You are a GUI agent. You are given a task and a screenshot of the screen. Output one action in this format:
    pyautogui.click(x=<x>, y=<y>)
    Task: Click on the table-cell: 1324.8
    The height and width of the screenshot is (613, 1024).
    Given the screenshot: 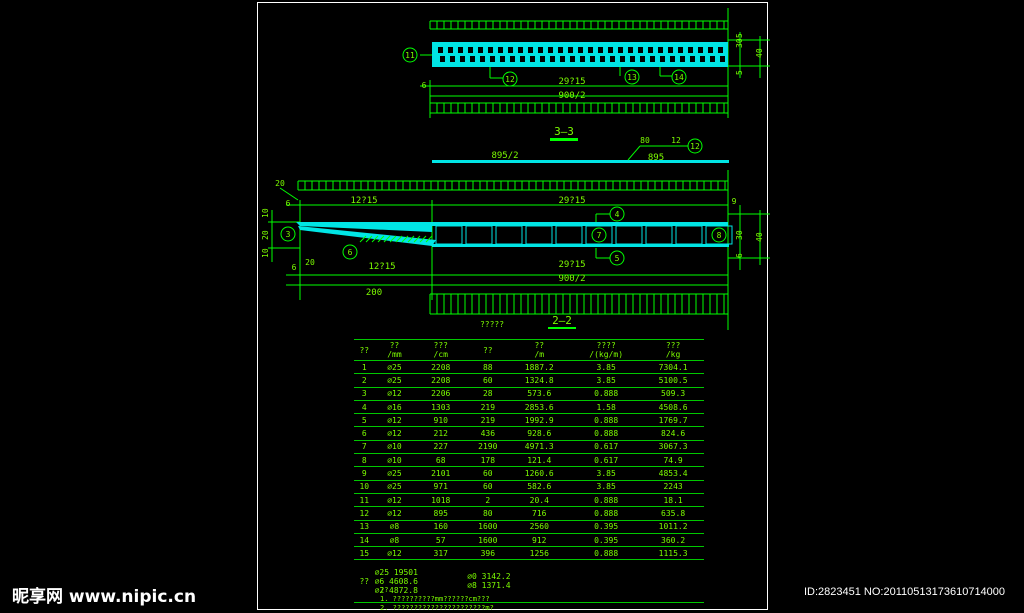 What is the action you would take?
    pyautogui.click(x=539, y=380)
    